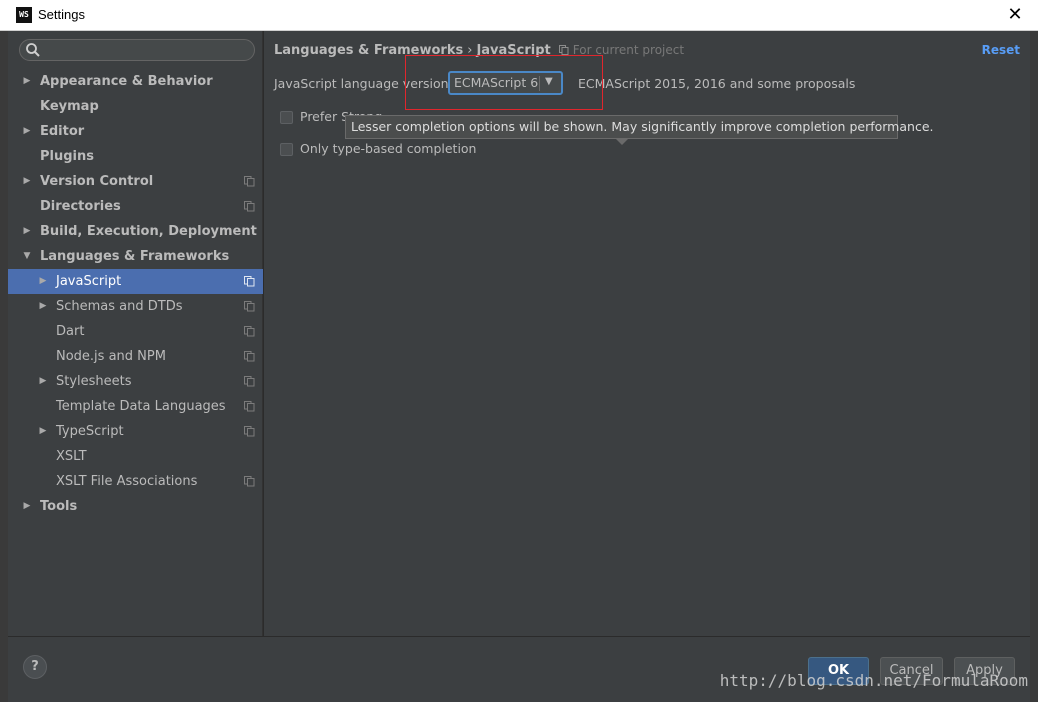  I want to click on sidebar-item-label: Node.js and NPM, so click(111, 356).